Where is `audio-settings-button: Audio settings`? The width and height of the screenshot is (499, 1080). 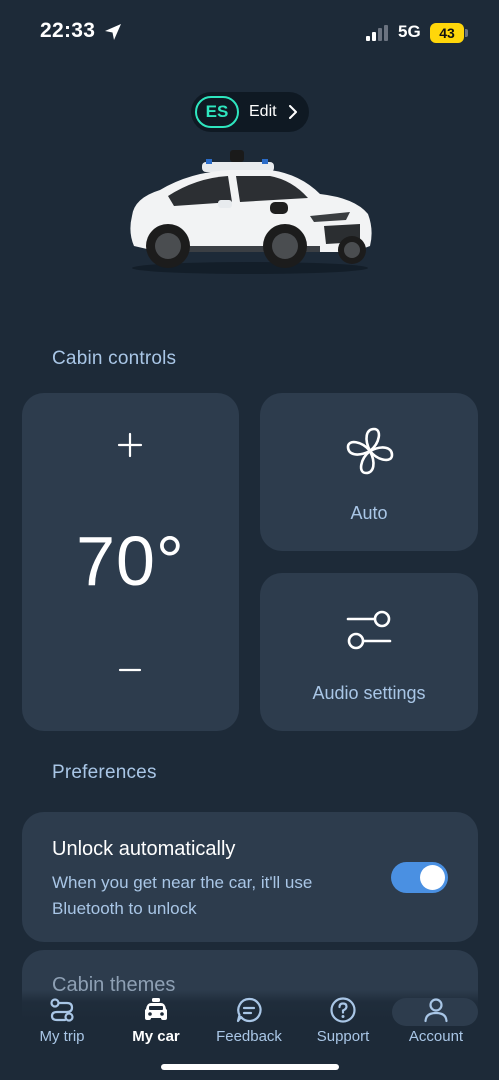
audio-settings-button: Audio settings is located at coordinates (369, 652).